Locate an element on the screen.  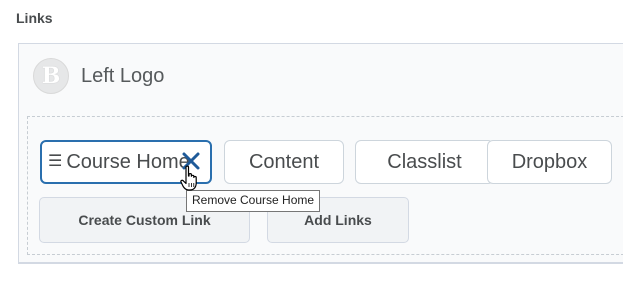
link-chip-label: Dropbox is located at coordinates (549, 161).